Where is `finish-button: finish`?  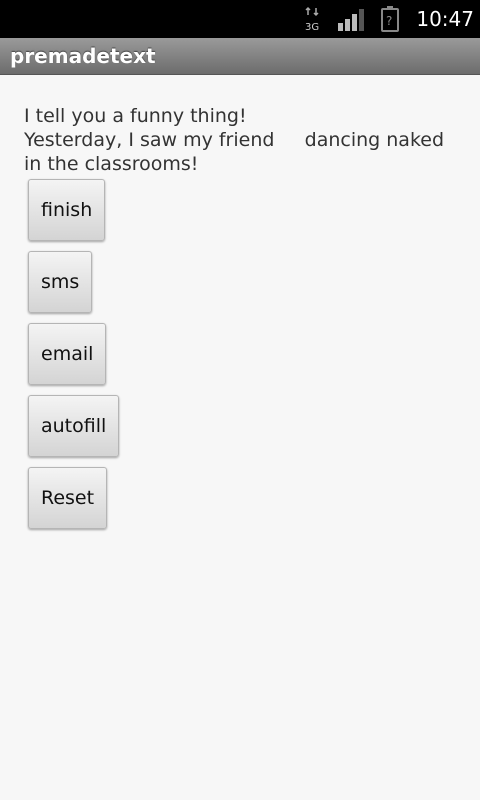
finish-button: finish is located at coordinates (67, 210).